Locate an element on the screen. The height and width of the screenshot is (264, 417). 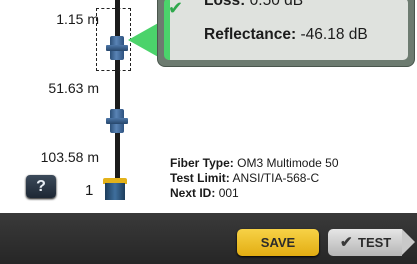
reflectance-line: Reflectance: -46.18 dB is located at coordinates (286, 35).